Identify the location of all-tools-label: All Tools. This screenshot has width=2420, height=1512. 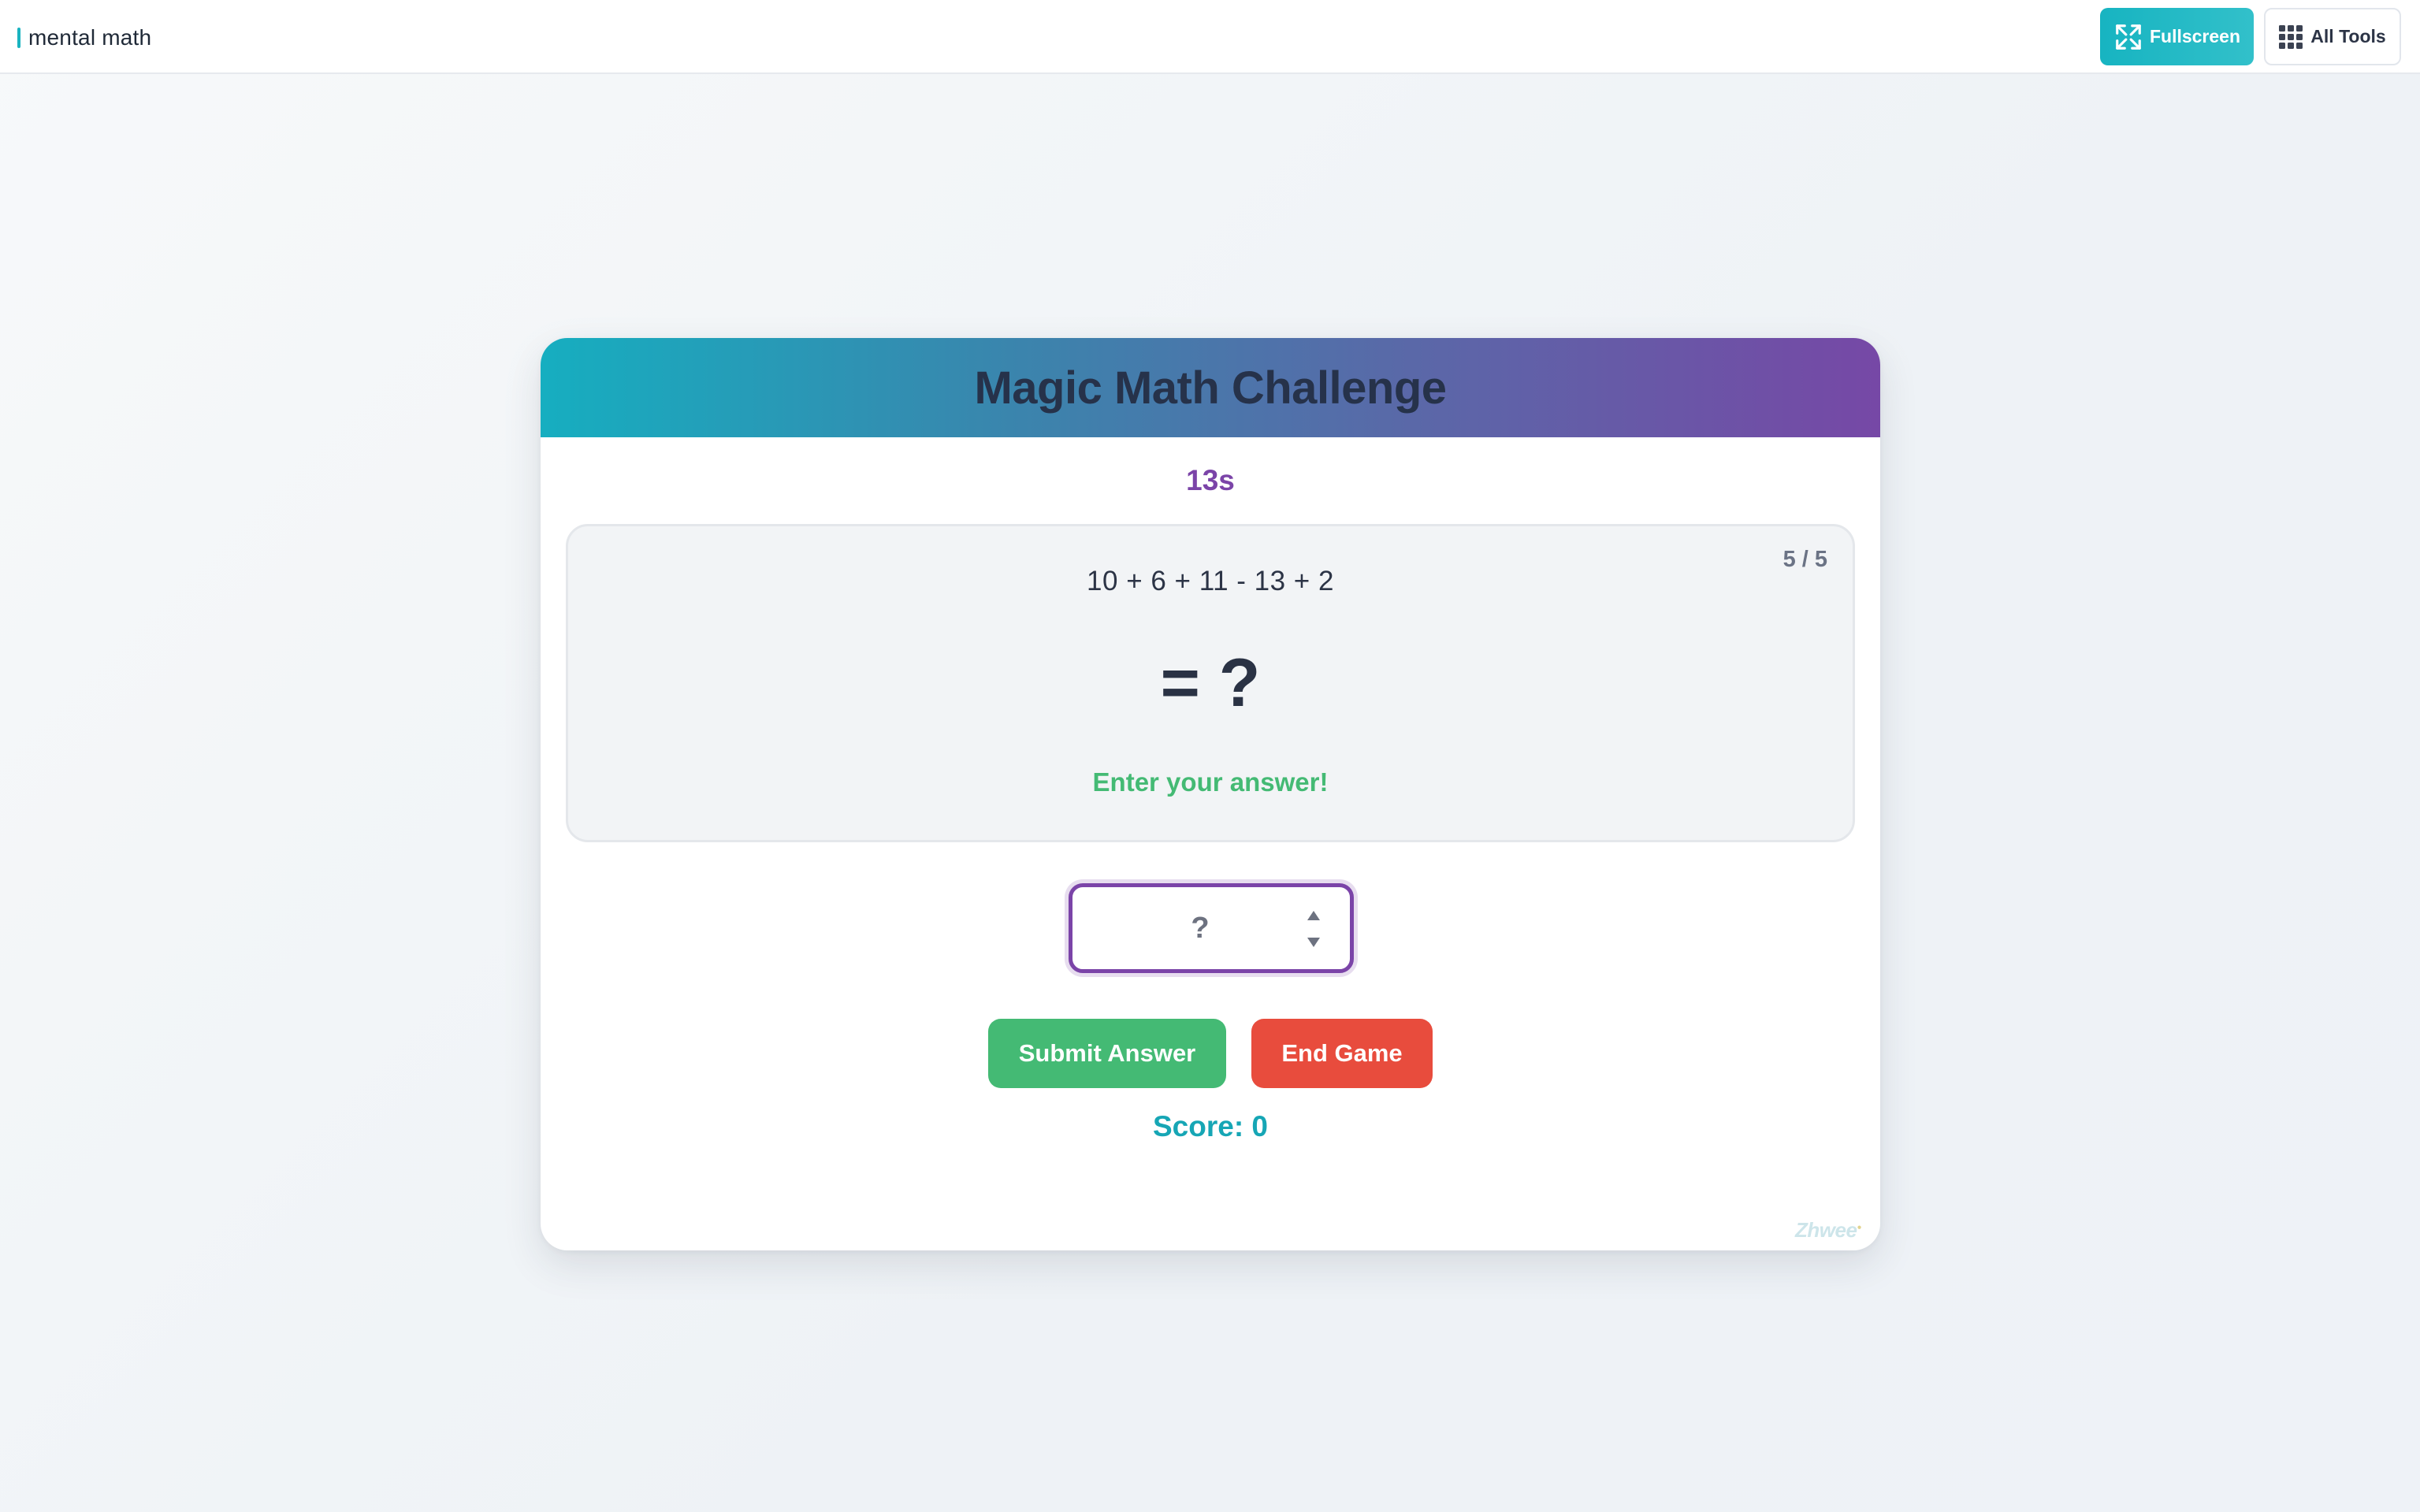
(2348, 36).